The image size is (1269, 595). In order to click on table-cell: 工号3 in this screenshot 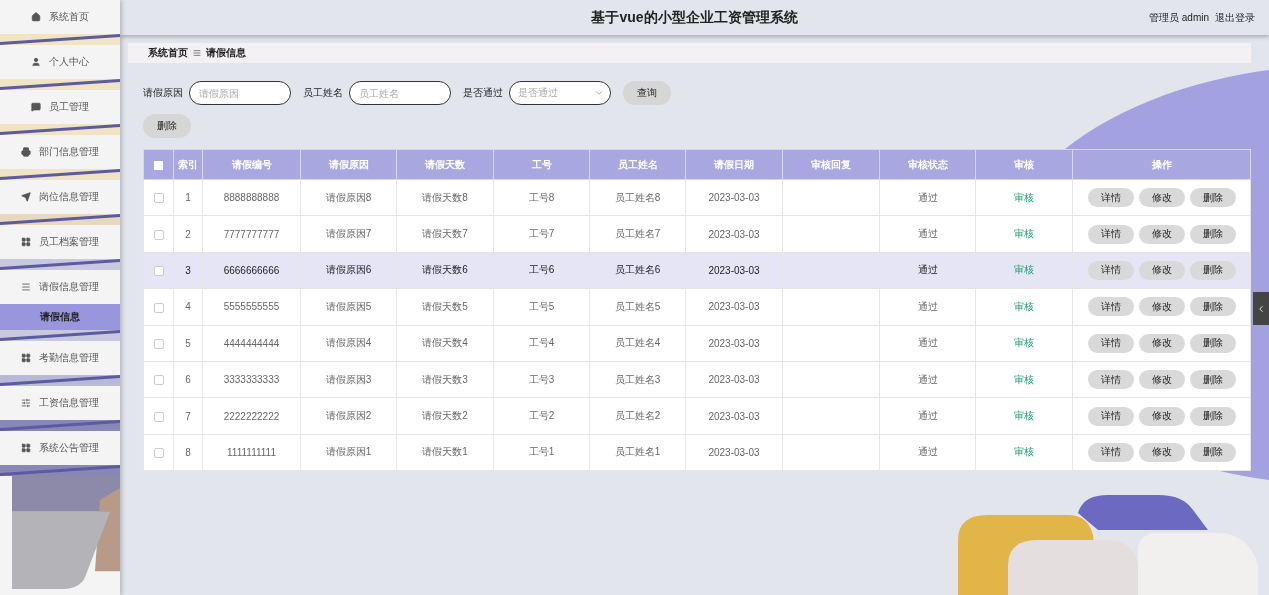, I will do `click(541, 379)`.